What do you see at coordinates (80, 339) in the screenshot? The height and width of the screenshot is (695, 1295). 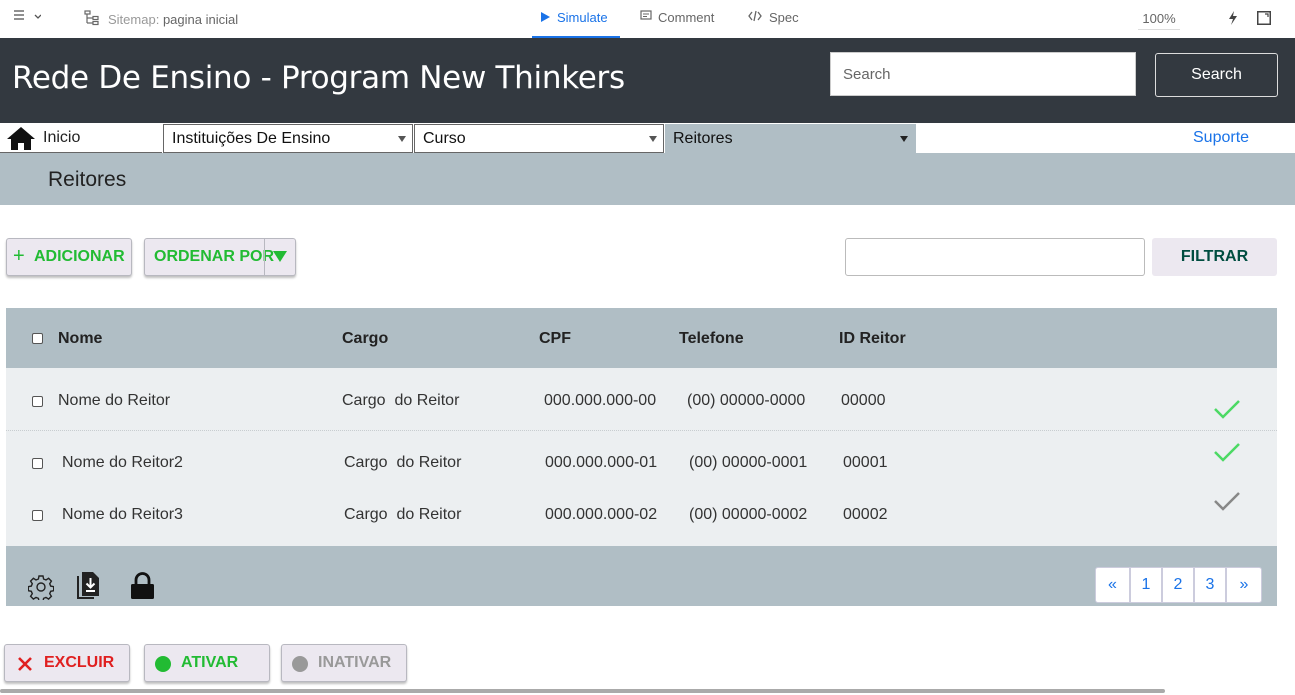 I see `column-header-nome: Nome` at bounding box center [80, 339].